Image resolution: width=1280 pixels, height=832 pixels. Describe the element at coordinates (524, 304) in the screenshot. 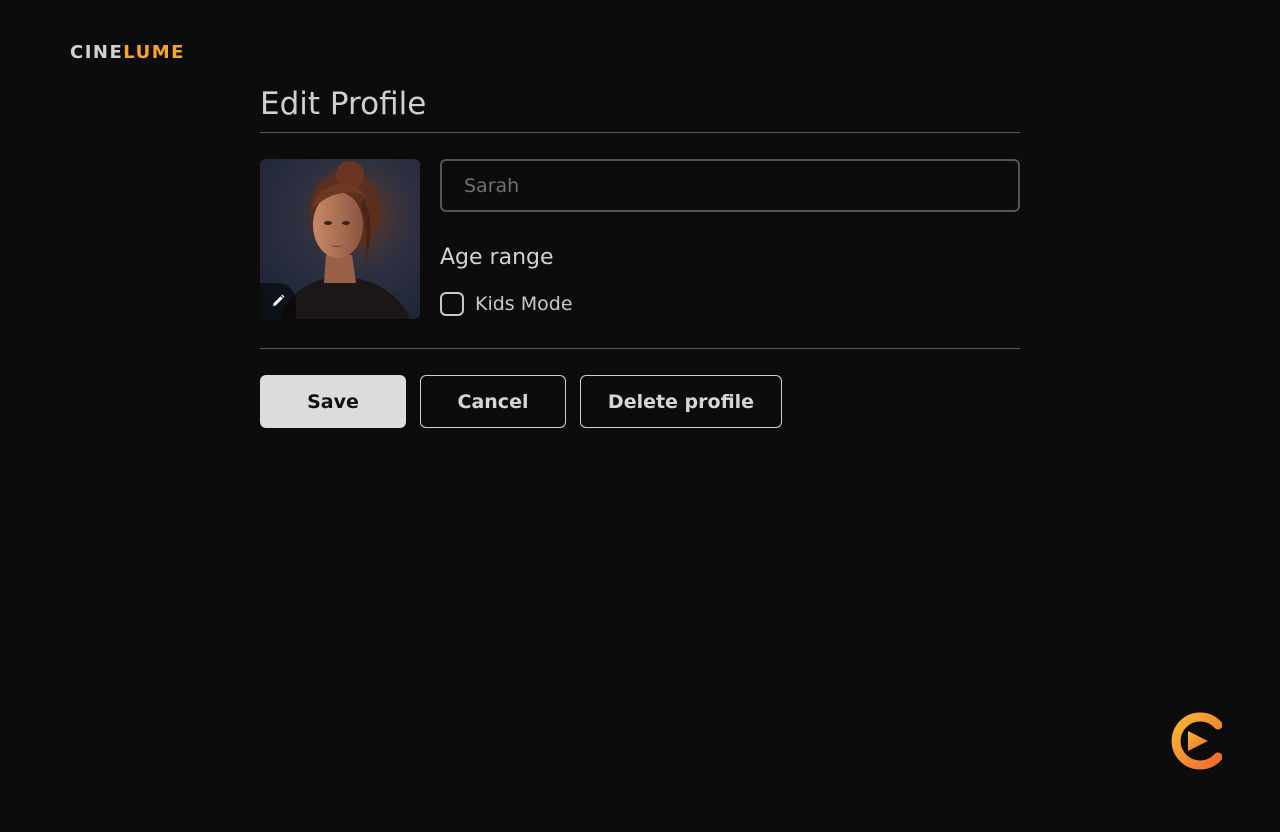

I see `kids-mode-label: Kids Mode` at that location.